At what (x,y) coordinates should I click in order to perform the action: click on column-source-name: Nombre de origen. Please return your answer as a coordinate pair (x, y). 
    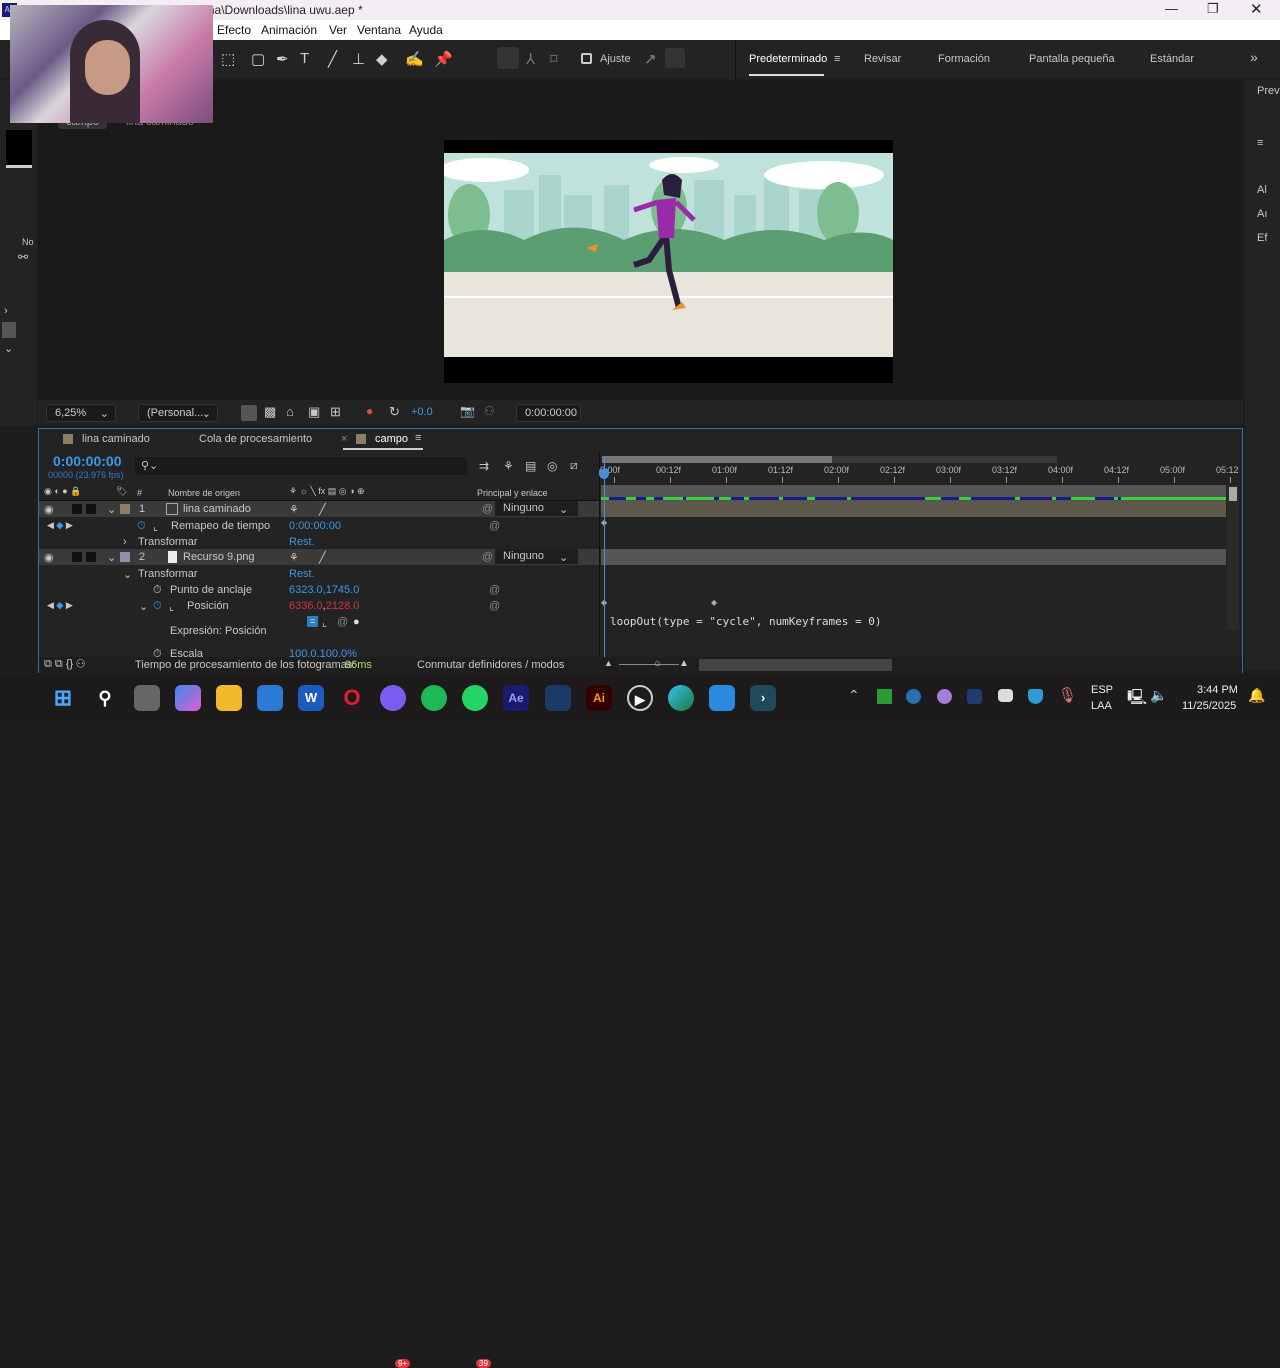
    Looking at the image, I should click on (204, 493).